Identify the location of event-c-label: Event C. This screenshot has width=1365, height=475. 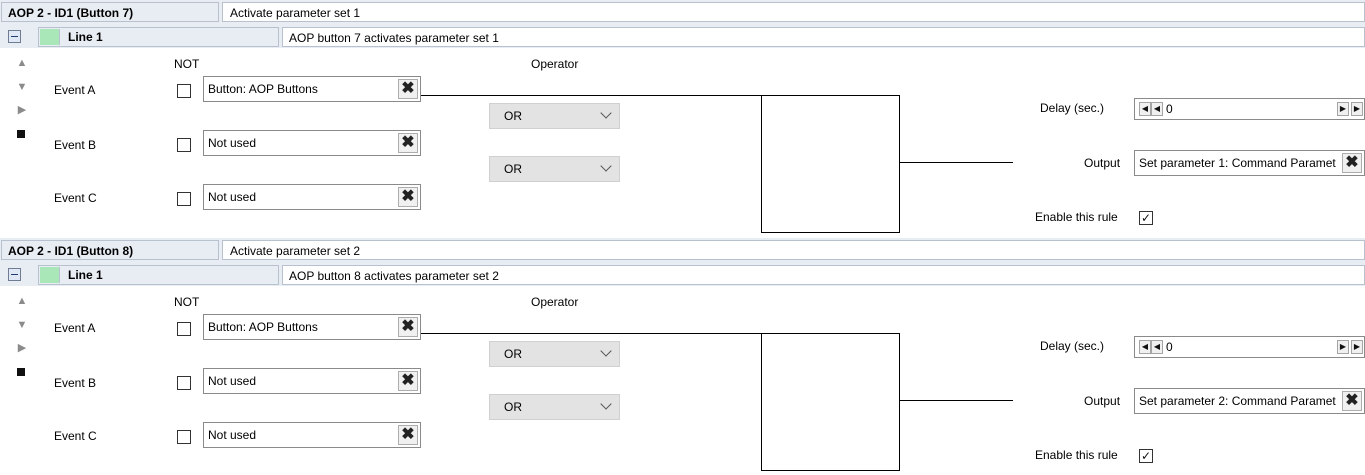
(75, 198).